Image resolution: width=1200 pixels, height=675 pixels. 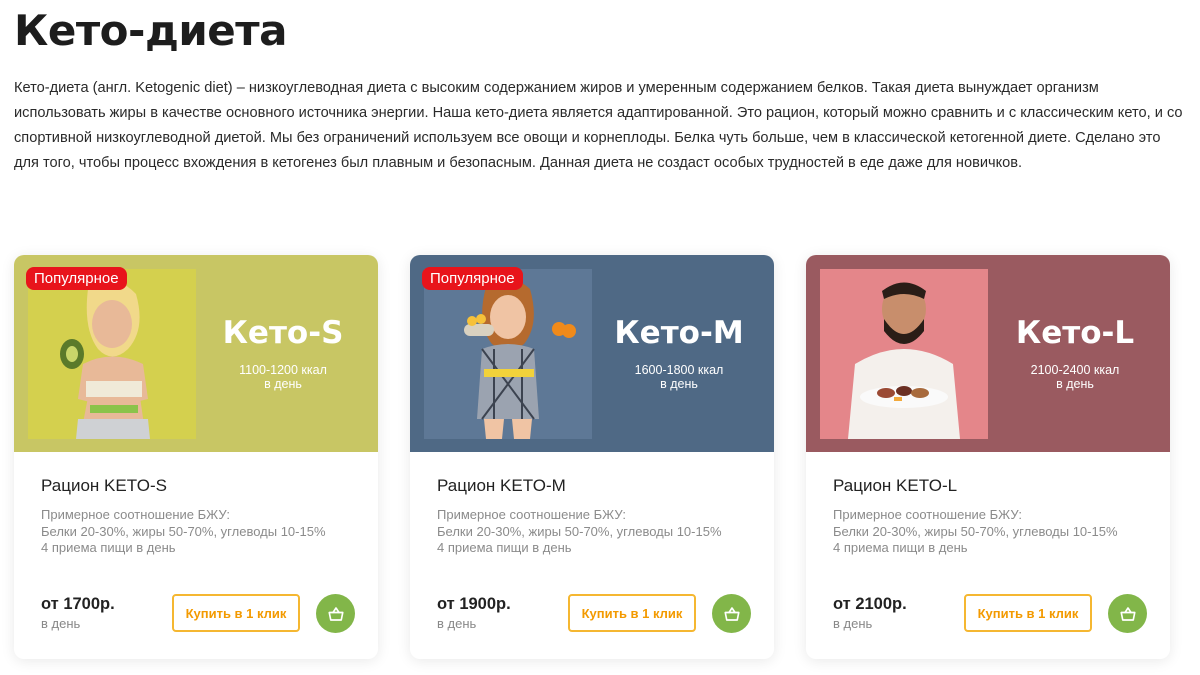 I want to click on card-title: Рацион KETO-L, so click(x=895, y=486).